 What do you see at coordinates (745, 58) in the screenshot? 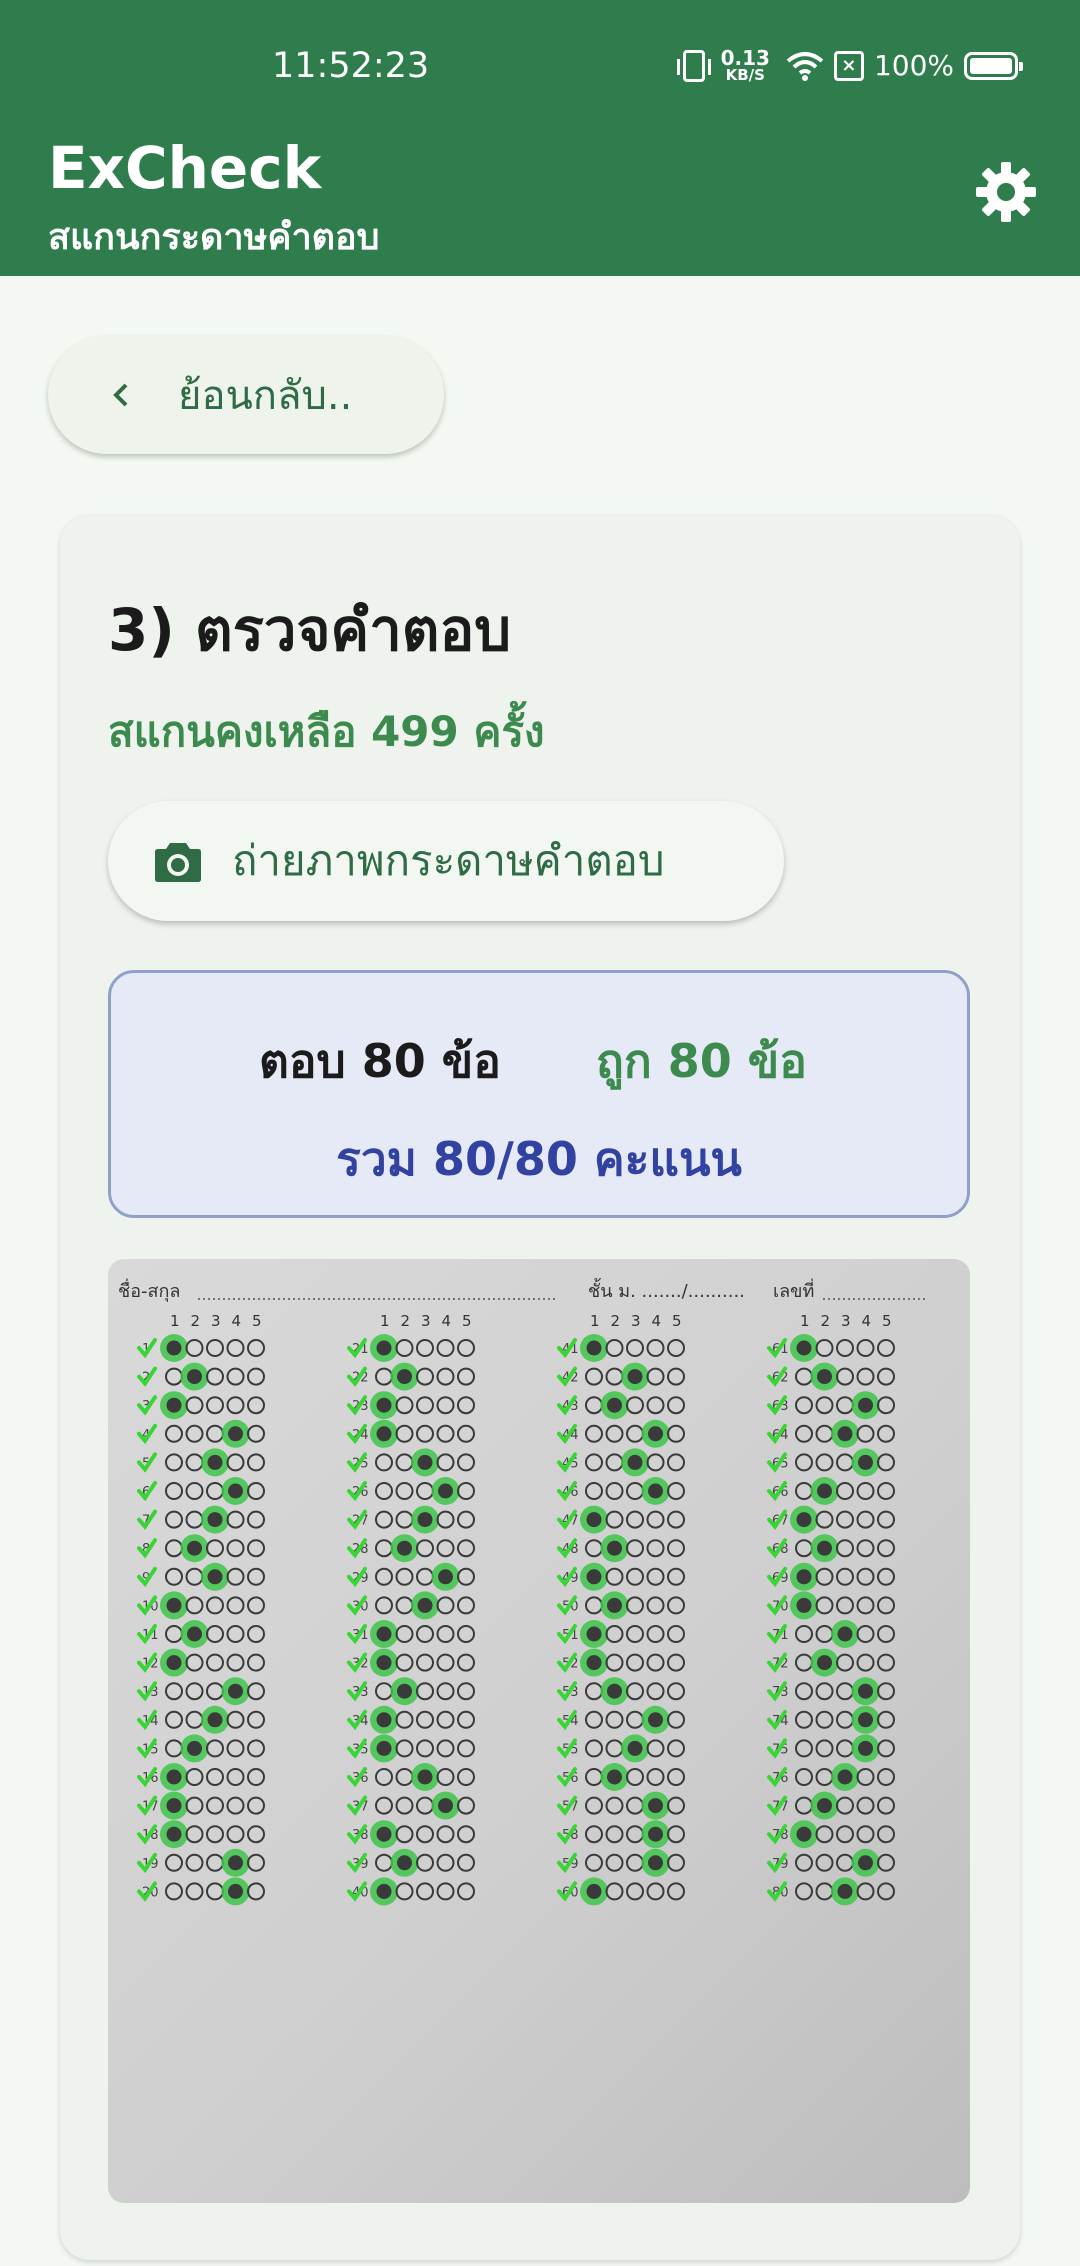
I see `network-speed-value: 0.13` at bounding box center [745, 58].